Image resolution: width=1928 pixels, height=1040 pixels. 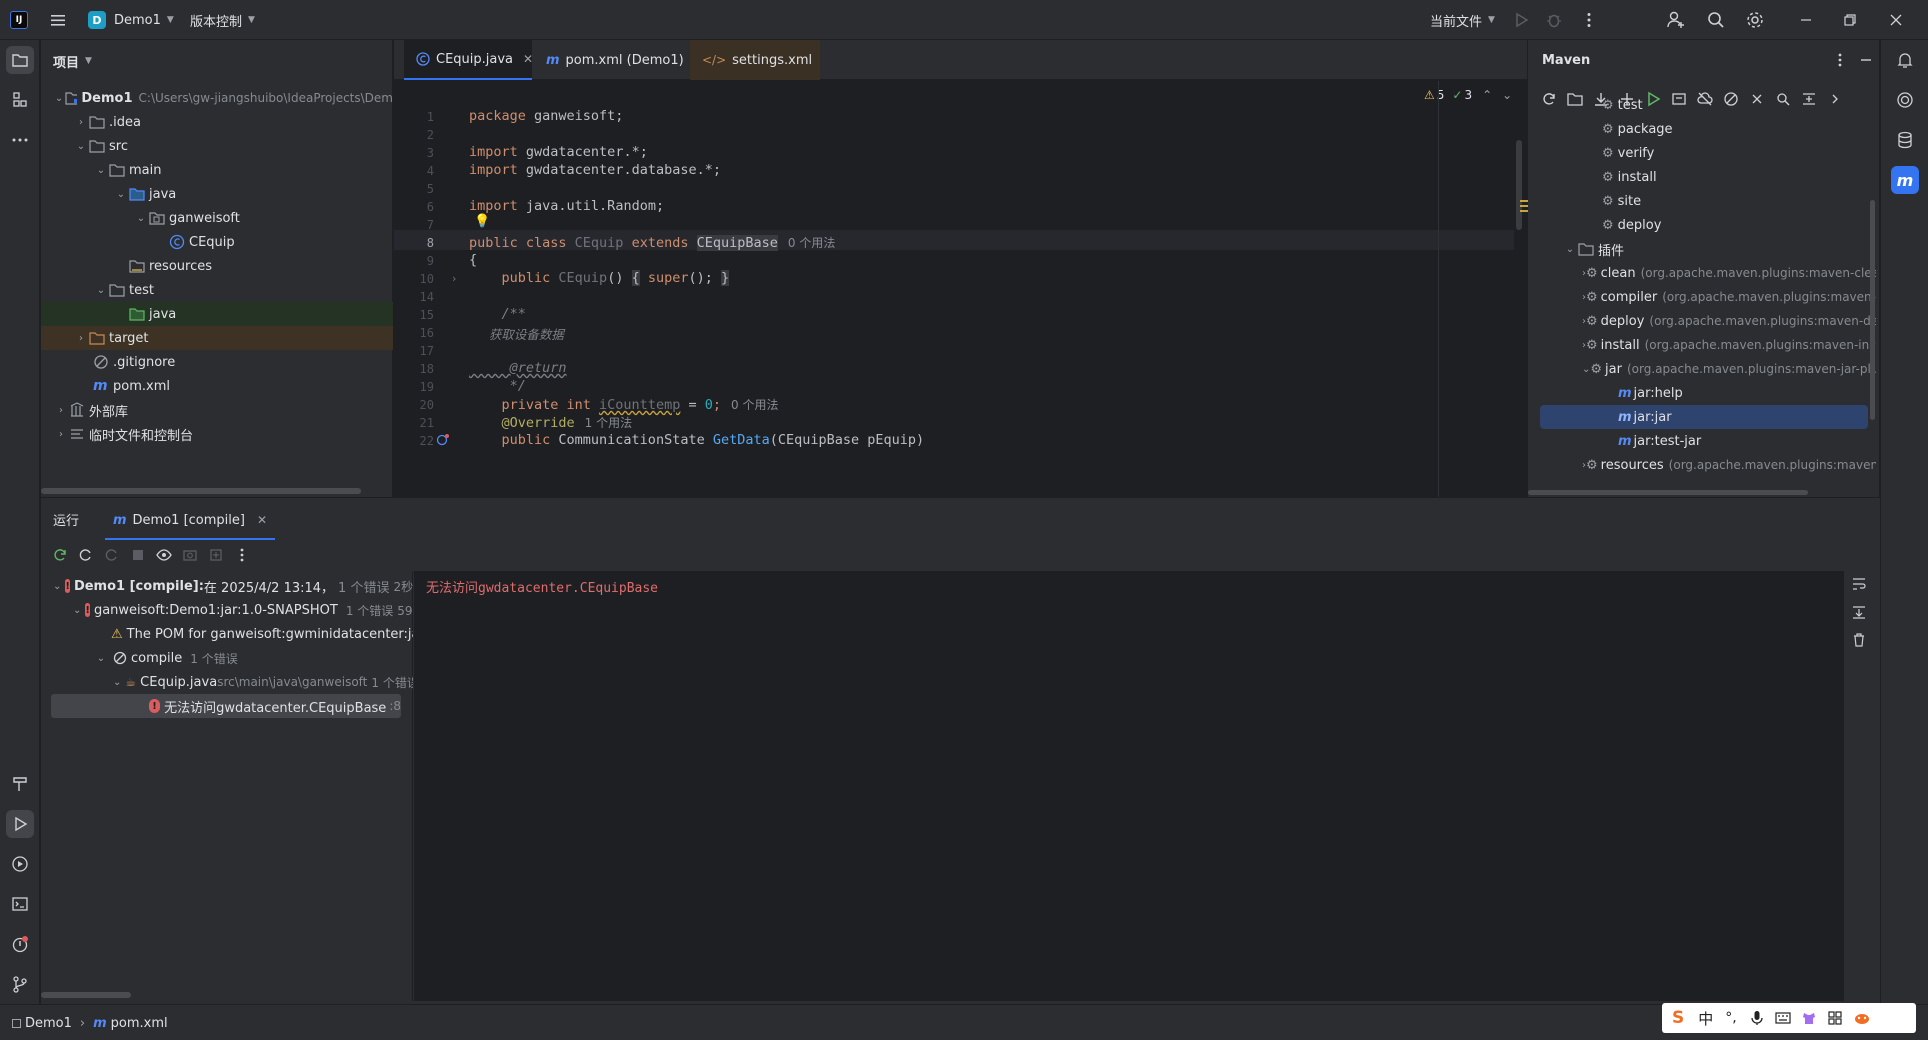 What do you see at coordinates (1702, 393) in the screenshot?
I see `goal-jar-help: m jar:help` at bounding box center [1702, 393].